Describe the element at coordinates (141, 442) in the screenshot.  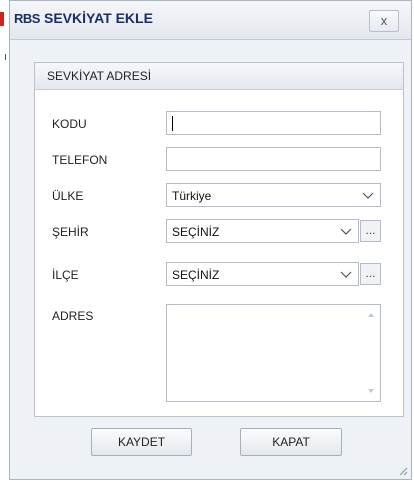
I see `save-button: KAYDET` at that location.